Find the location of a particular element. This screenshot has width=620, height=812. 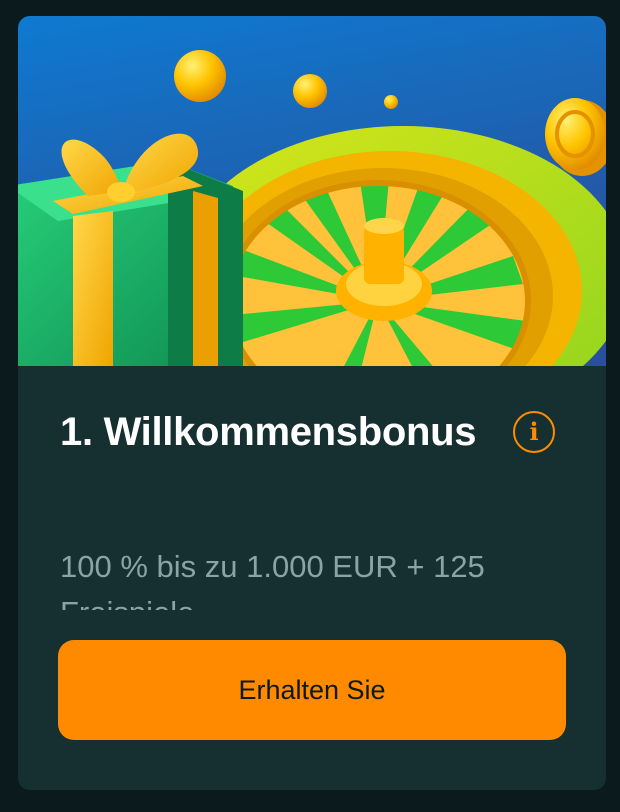

bonus-description-container: 100 % bis zu 1.000 EUR + 125 Freispiele is located at coordinates (315, 577).